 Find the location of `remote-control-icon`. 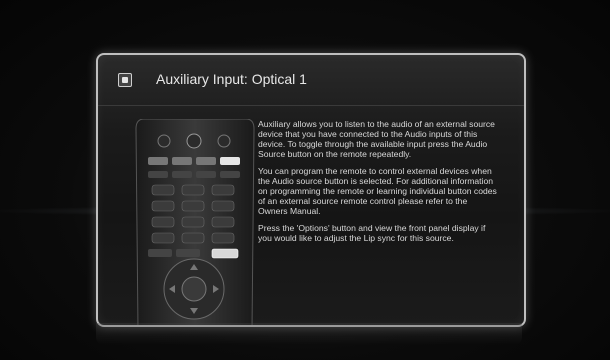

remote-control-icon is located at coordinates (195, 221).